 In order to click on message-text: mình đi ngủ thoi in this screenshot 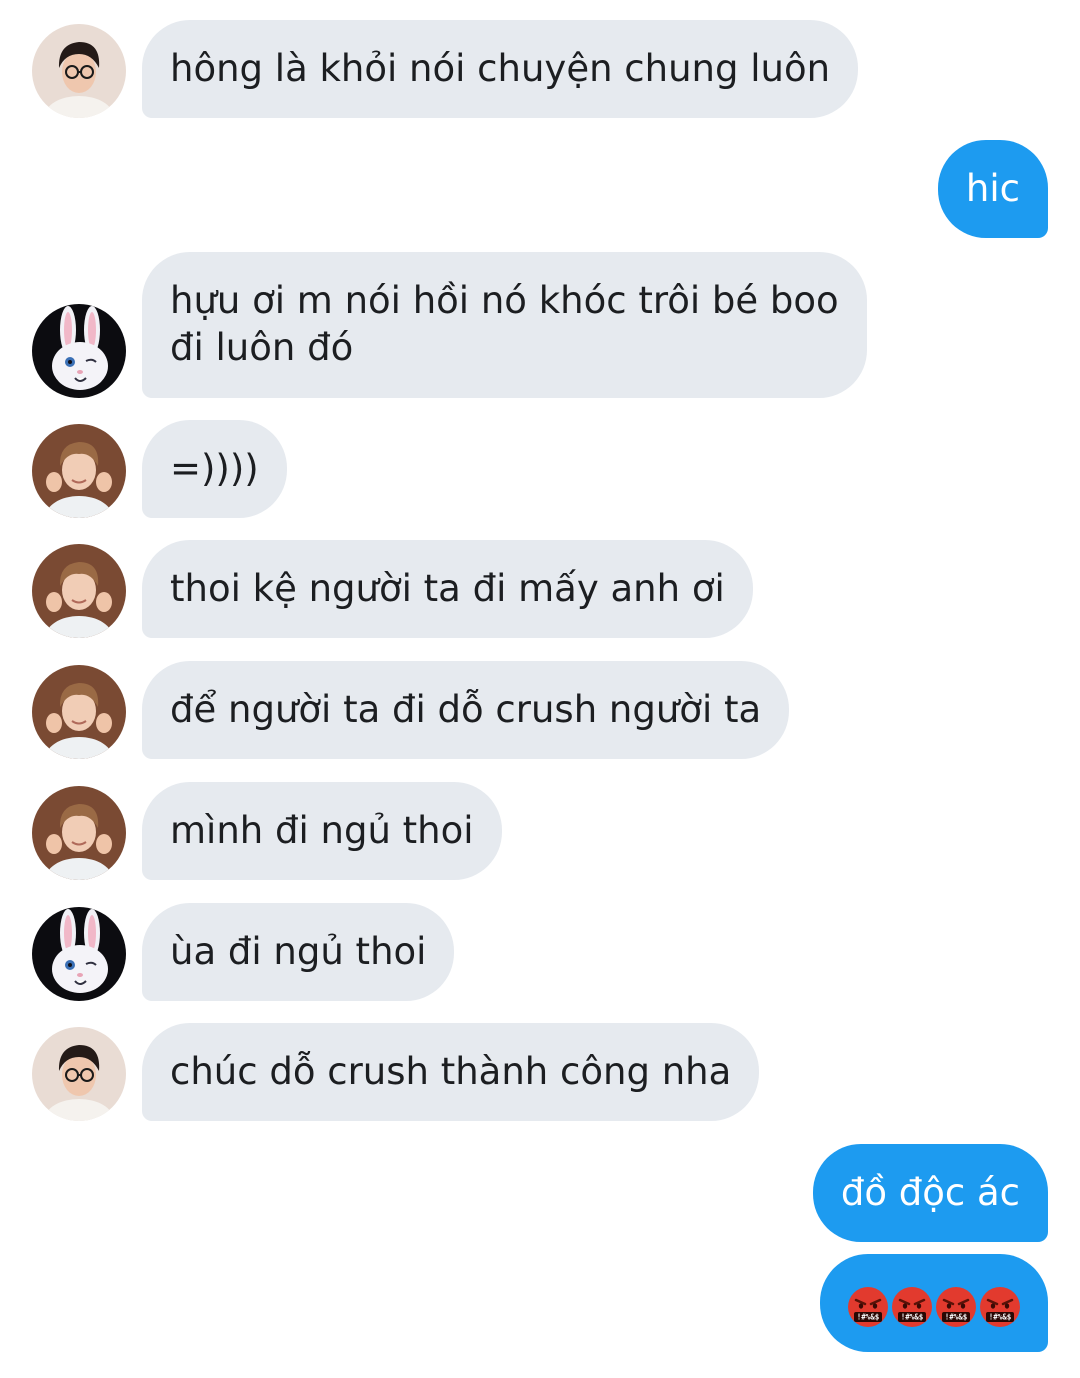, I will do `click(322, 830)`.